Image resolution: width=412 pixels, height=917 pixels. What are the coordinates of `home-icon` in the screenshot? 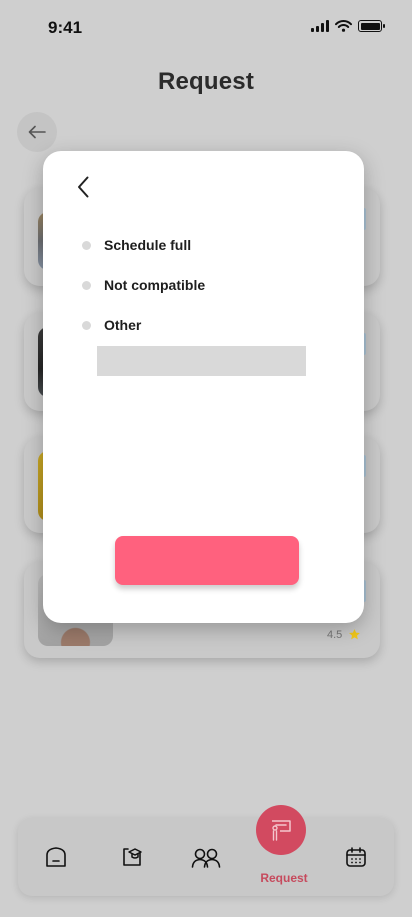 It's located at (56, 857).